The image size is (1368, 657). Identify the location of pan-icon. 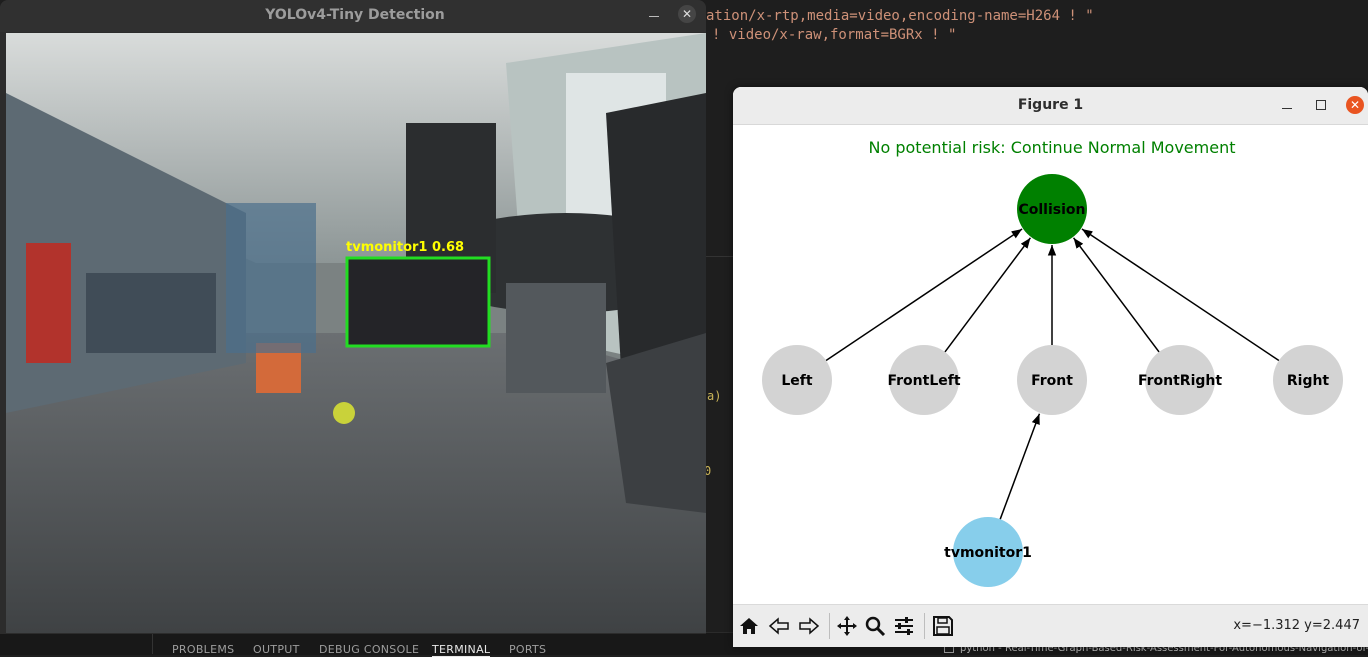
(847, 626).